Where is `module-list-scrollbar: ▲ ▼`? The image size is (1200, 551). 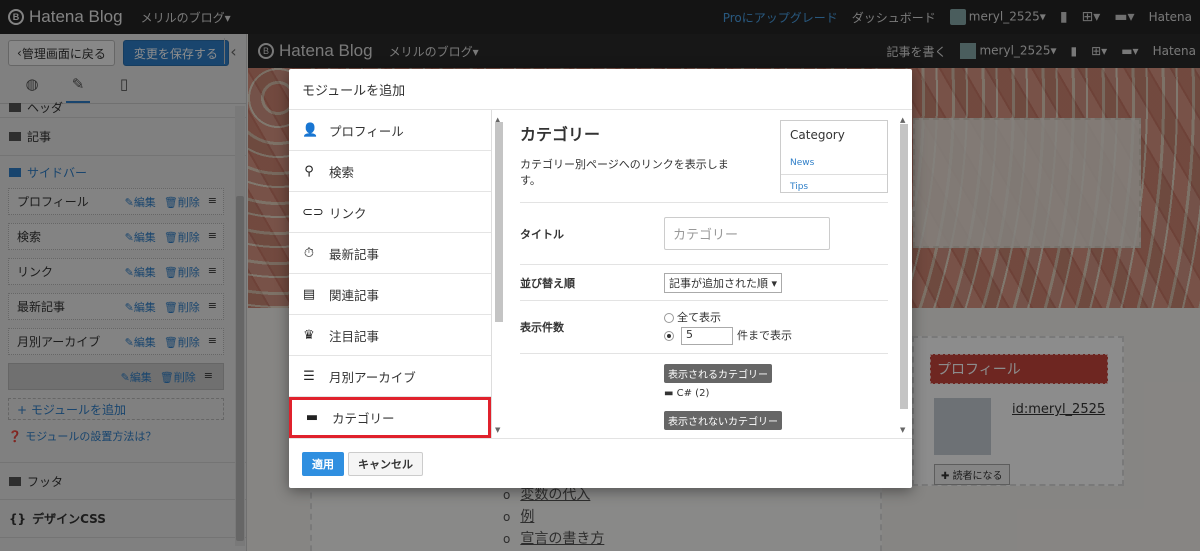 module-list-scrollbar: ▲ ▼ is located at coordinates (499, 275).